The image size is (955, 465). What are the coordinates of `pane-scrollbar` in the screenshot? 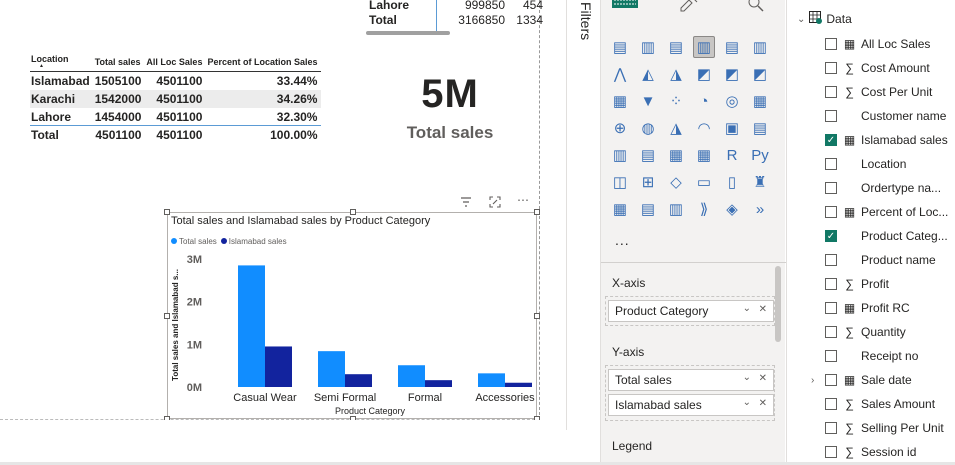 It's located at (778, 304).